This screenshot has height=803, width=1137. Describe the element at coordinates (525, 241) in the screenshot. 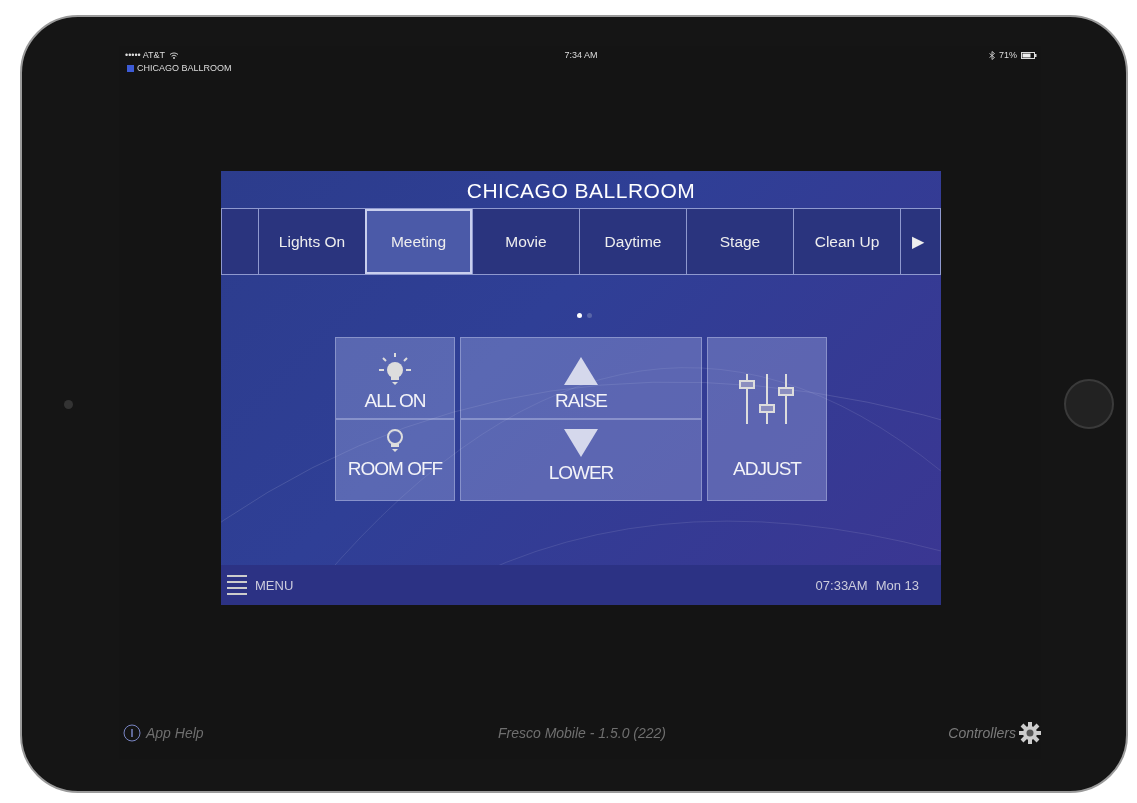

I see `scene-tab: Movie` at that location.